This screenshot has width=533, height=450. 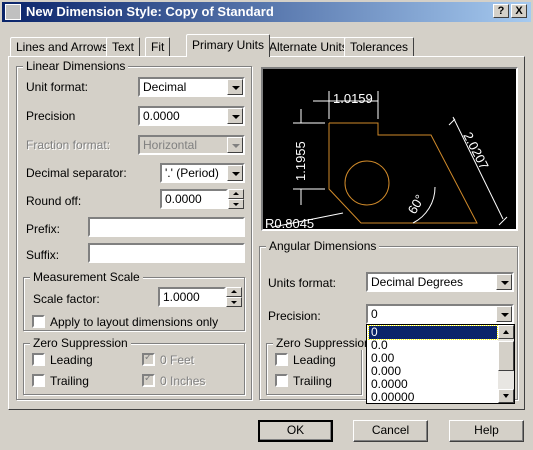 I want to click on units-format-value: Decimal Degrees, so click(x=417, y=282).